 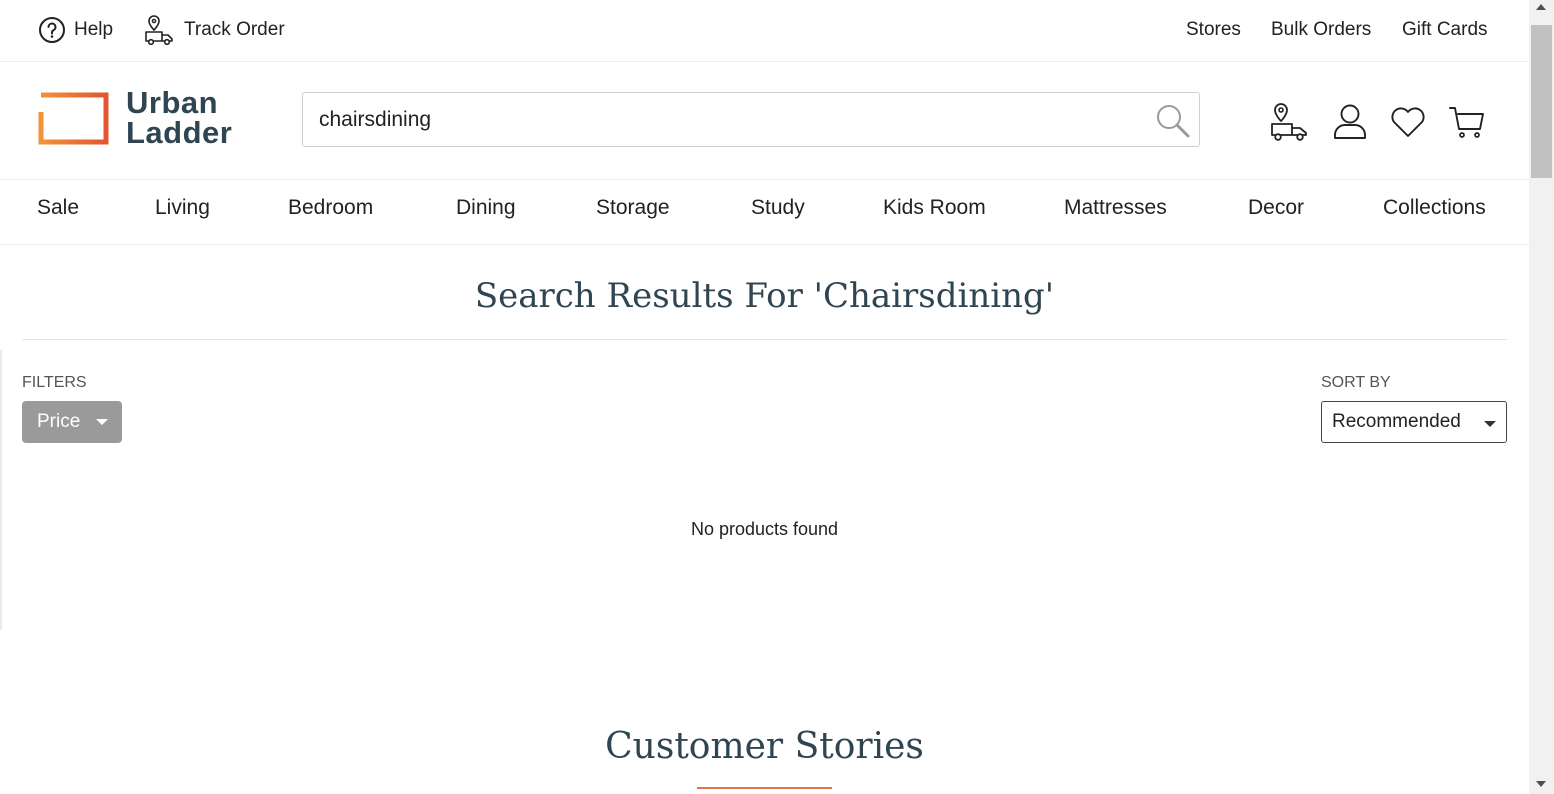 What do you see at coordinates (764, 296) in the screenshot?
I see `page-title: Search Results For 'Chairsdining'` at bounding box center [764, 296].